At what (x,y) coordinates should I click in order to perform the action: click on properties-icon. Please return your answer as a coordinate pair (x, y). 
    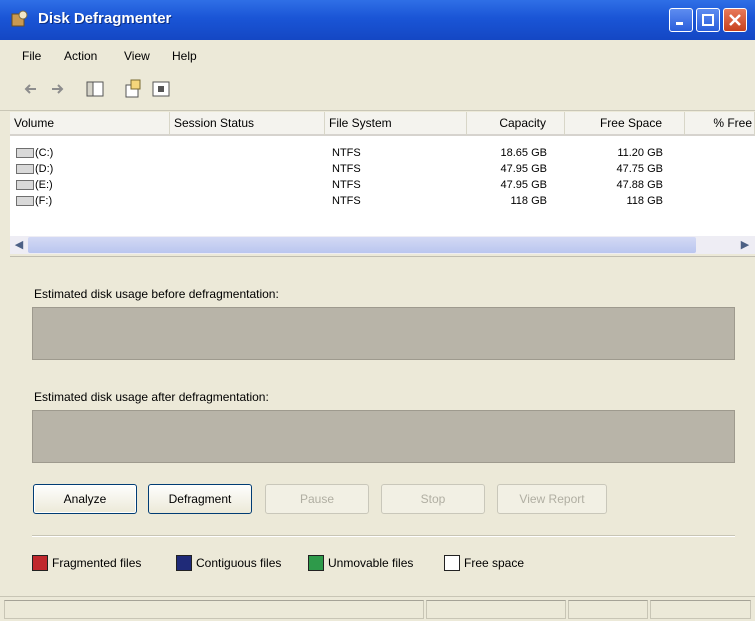
    Looking at the image, I should click on (133, 89).